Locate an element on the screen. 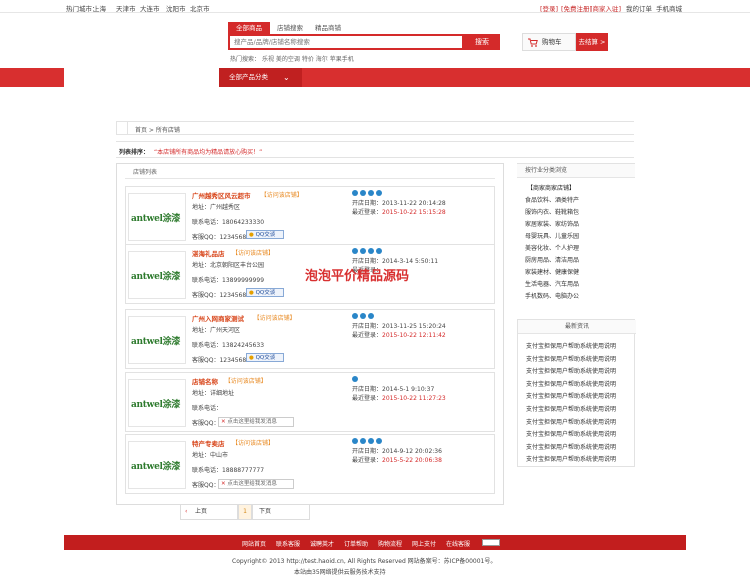 The width and height of the screenshot is (750, 576). search-input is located at coordinates (346, 42).